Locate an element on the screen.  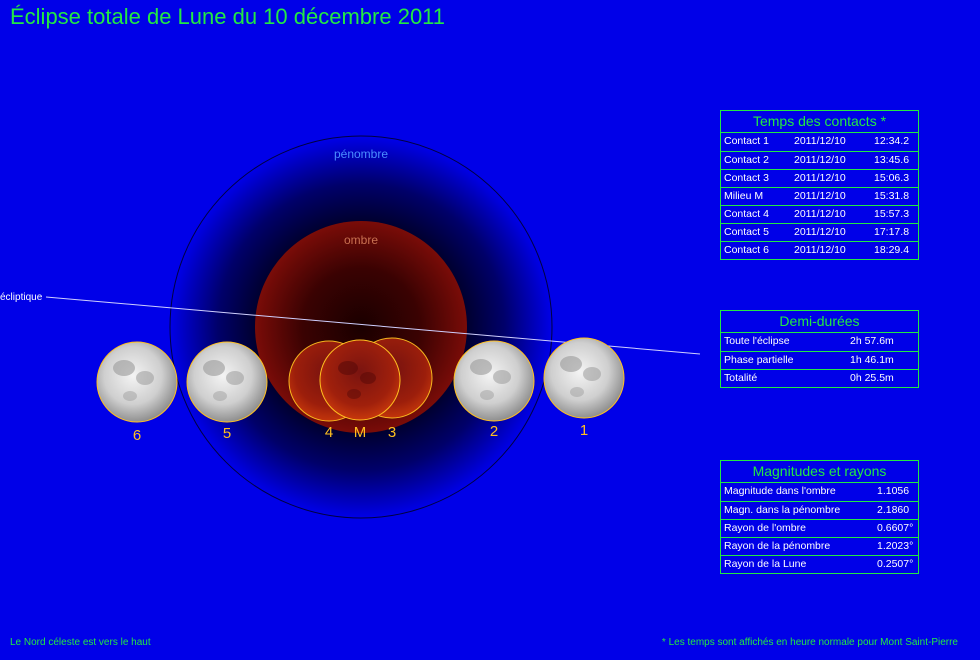
durations-row: Totalité 0h 25.5m is located at coordinates (819, 378).